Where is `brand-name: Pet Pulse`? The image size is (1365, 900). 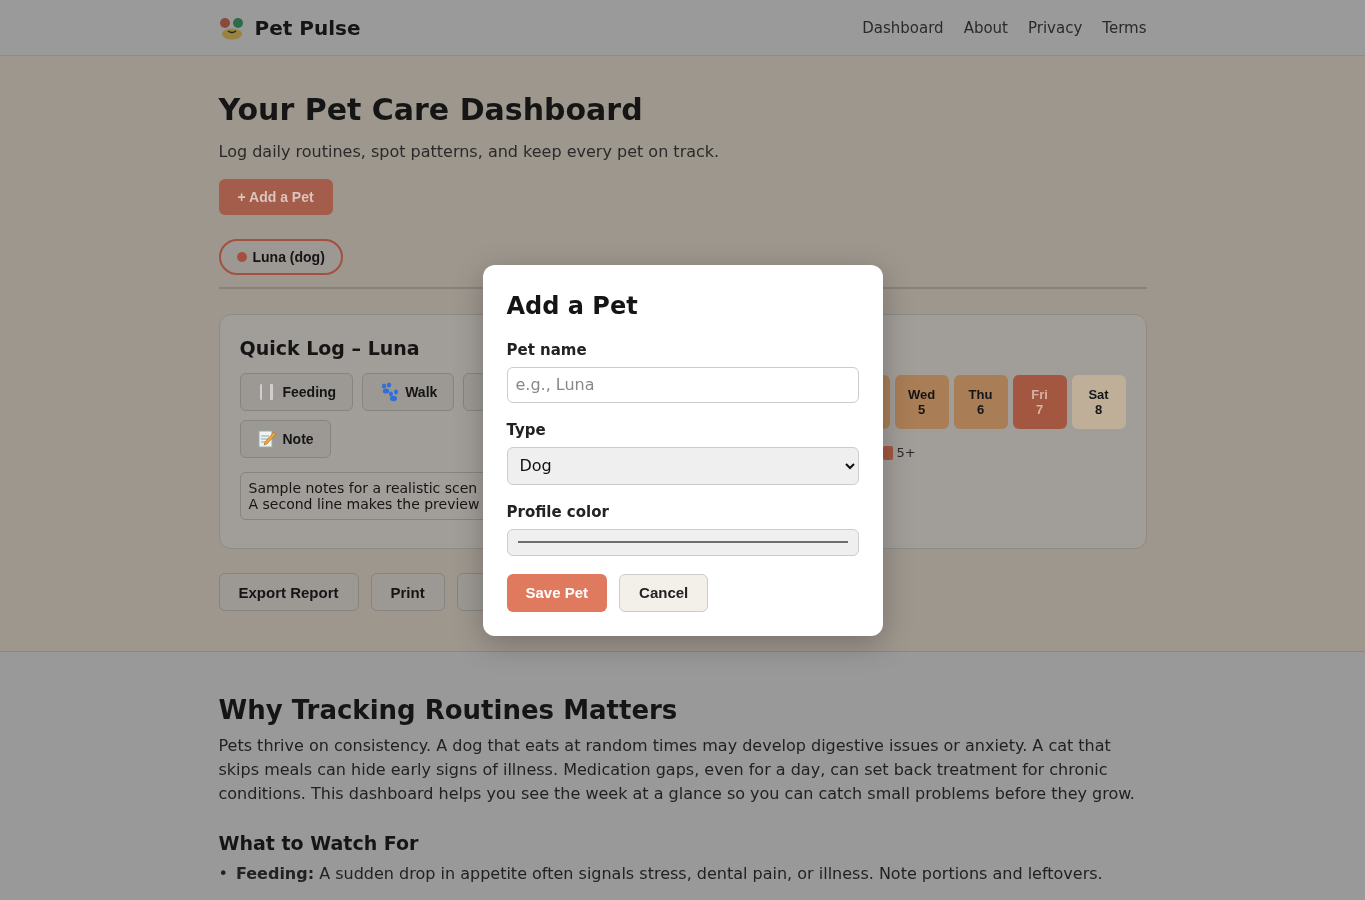
brand-name: Pet Pulse is located at coordinates (307, 27).